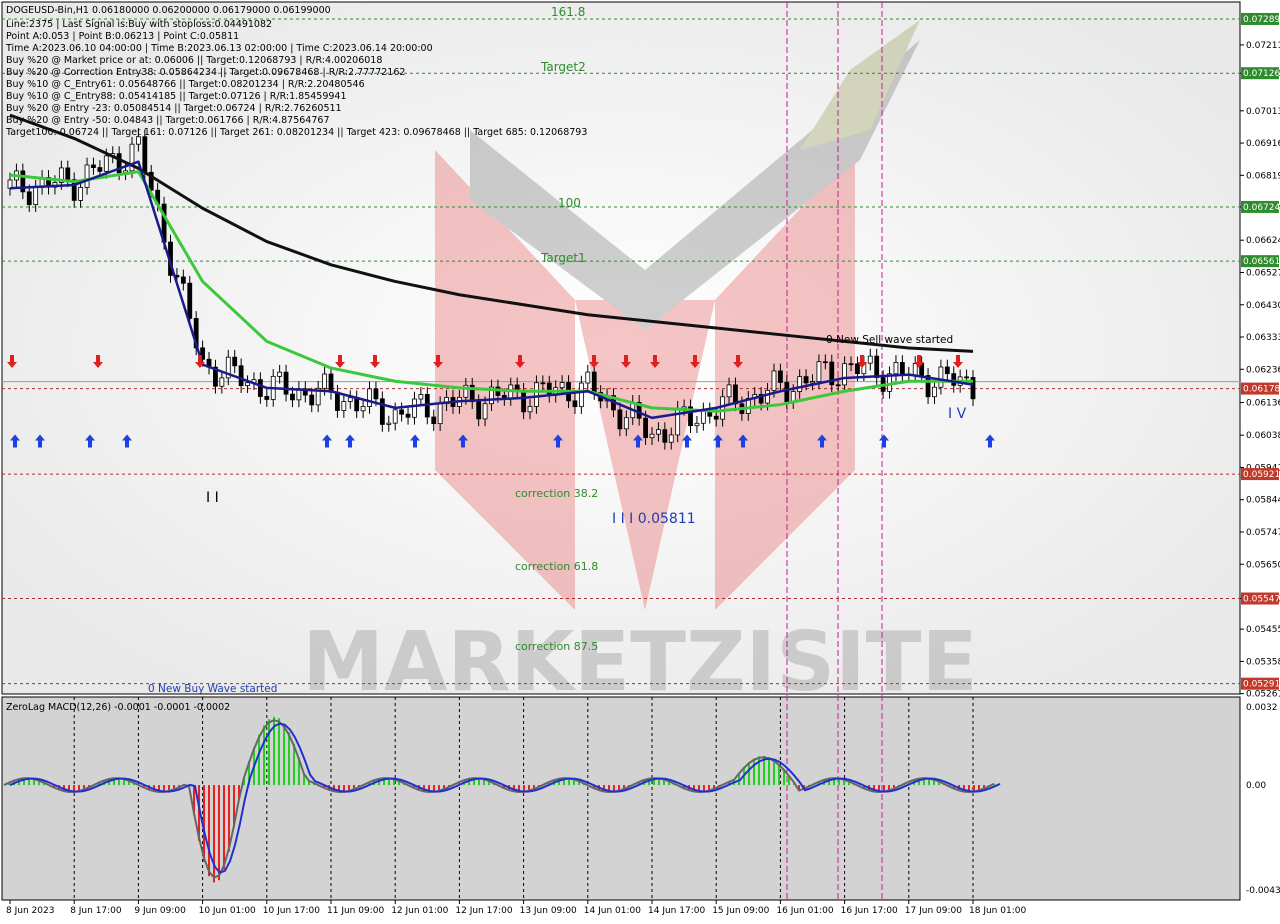 Image resolution: width=1280 pixels, height=924 pixels. What do you see at coordinates (889, 340) in the screenshot?
I see `sell-wave-label: 0 New Sell wave started` at bounding box center [889, 340].